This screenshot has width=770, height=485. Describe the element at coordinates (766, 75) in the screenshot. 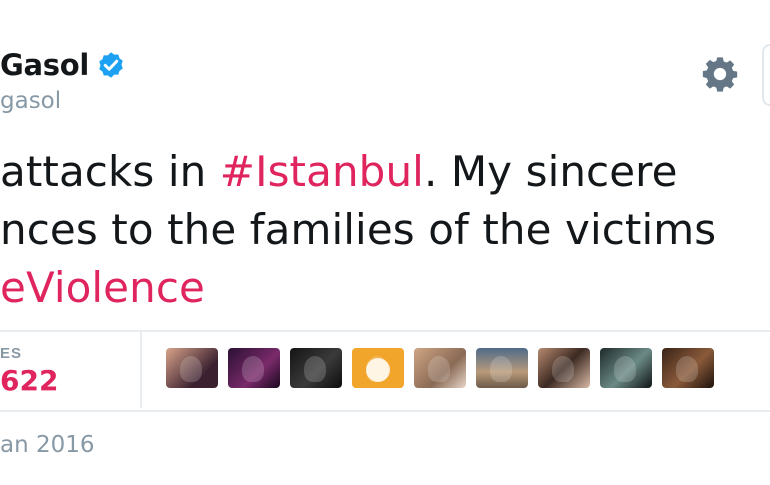

I see `follow-button` at that location.